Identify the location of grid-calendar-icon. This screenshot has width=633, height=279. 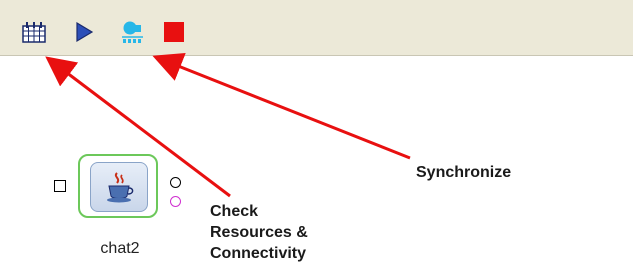
(34, 32).